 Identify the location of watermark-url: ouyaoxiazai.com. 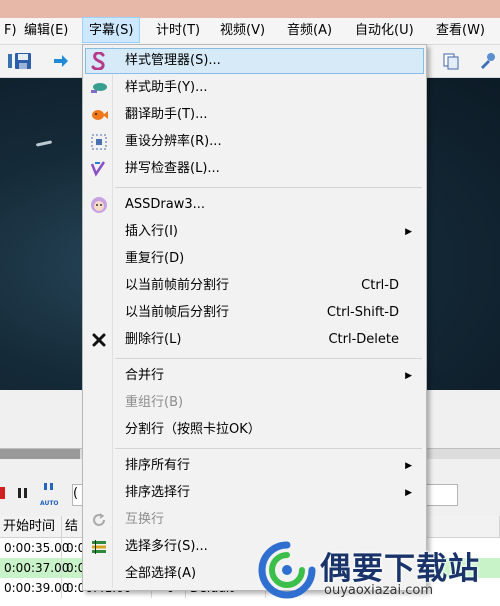
(378, 590).